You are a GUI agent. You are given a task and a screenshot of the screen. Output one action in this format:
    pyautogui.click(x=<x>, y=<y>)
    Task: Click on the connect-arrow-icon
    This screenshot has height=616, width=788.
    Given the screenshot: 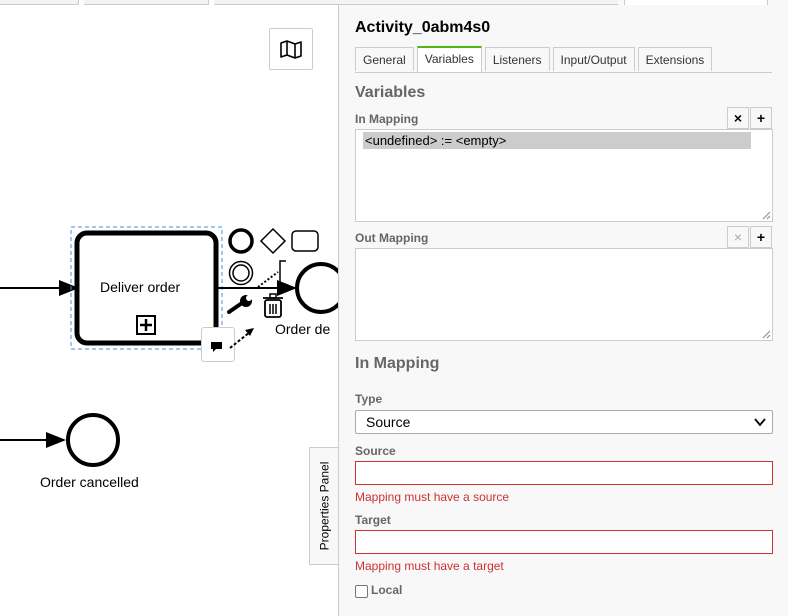 What is the action you would take?
    pyautogui.click(x=243, y=336)
    